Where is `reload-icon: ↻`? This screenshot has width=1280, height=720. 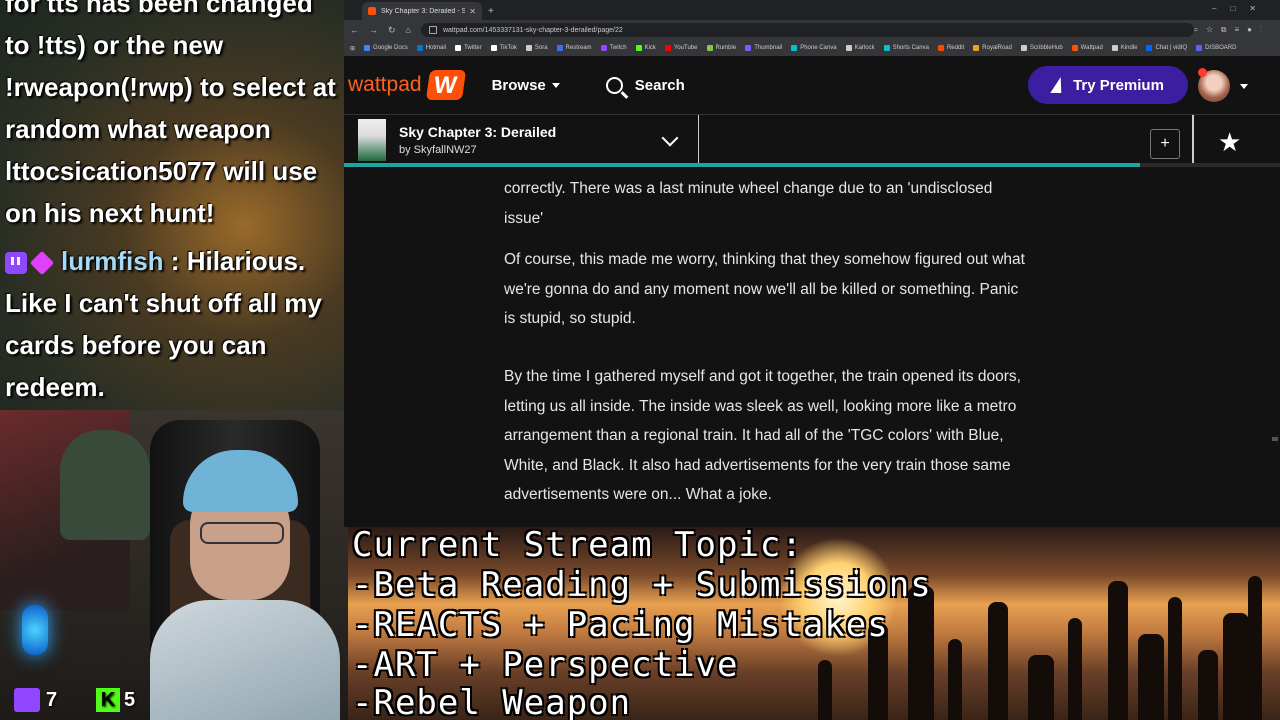 reload-icon: ↻ is located at coordinates (392, 30).